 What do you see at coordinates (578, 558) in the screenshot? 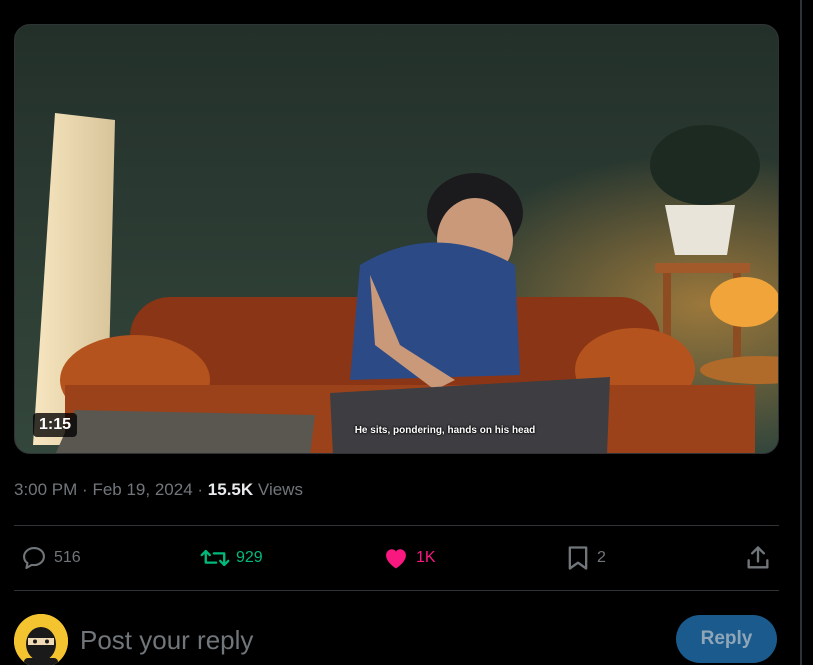
I see `bookmark-icon` at bounding box center [578, 558].